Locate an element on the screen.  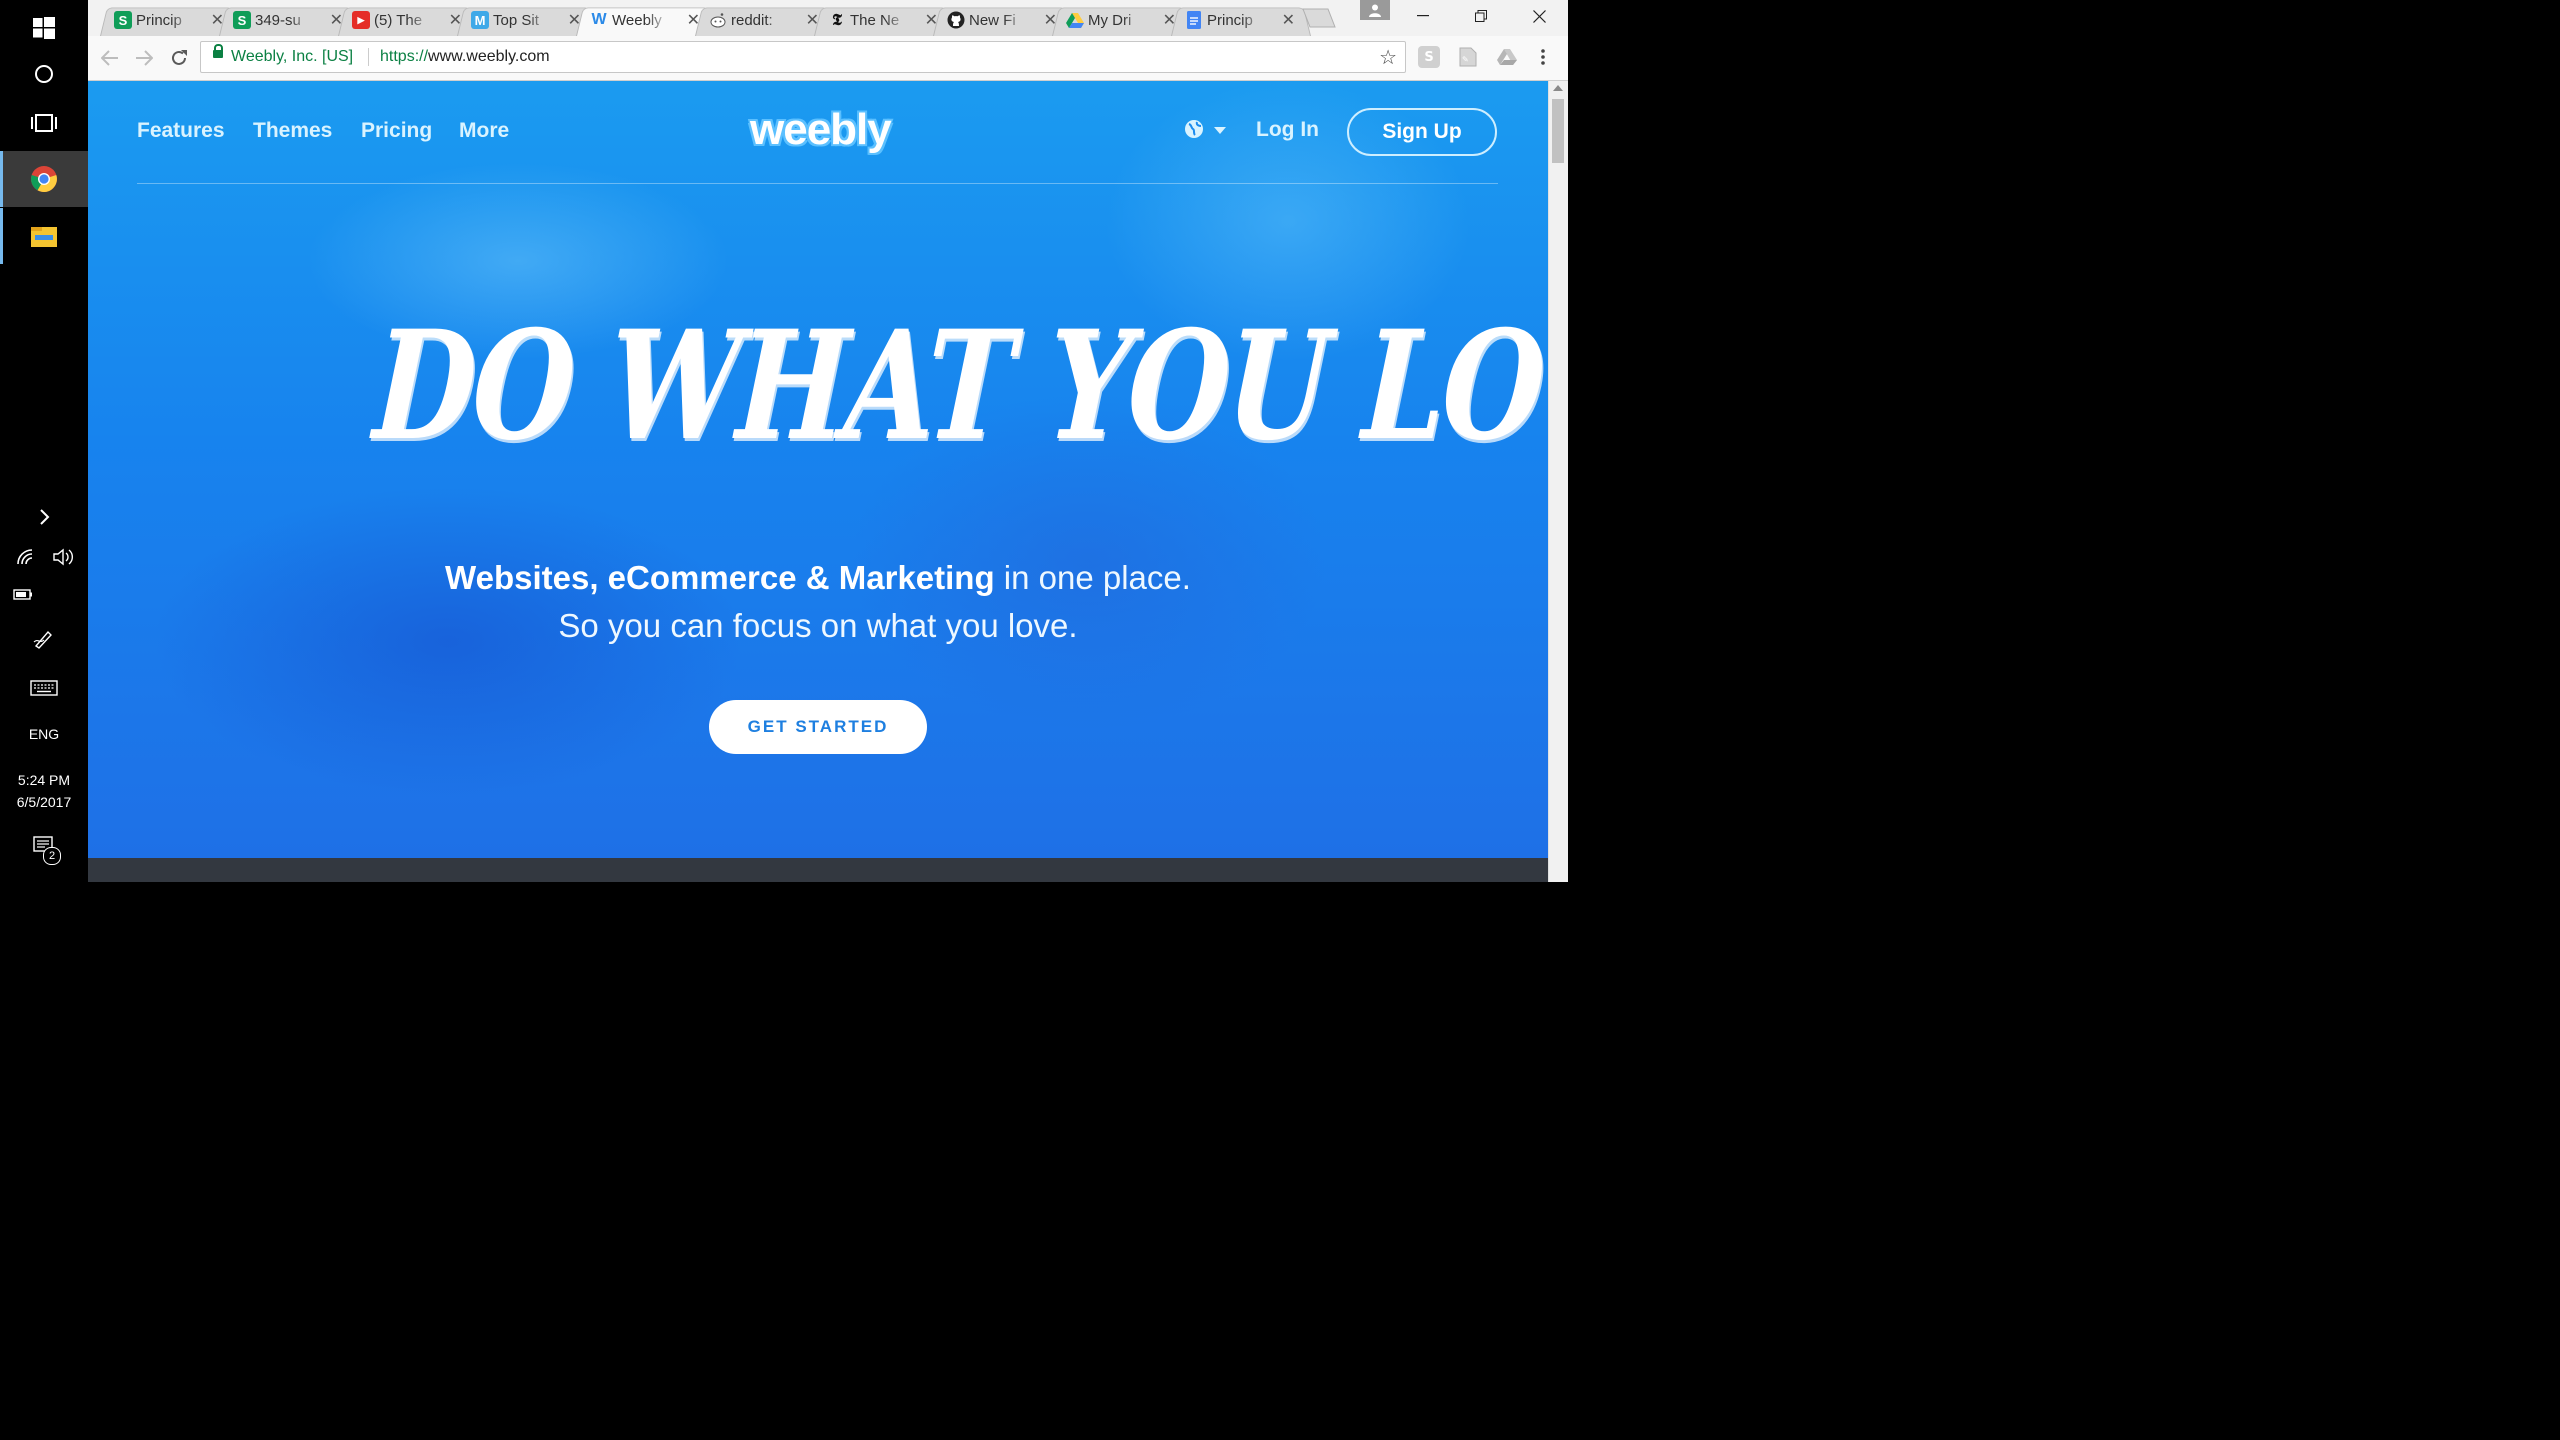
tab-title: (5) The is located at coordinates (398, 20).